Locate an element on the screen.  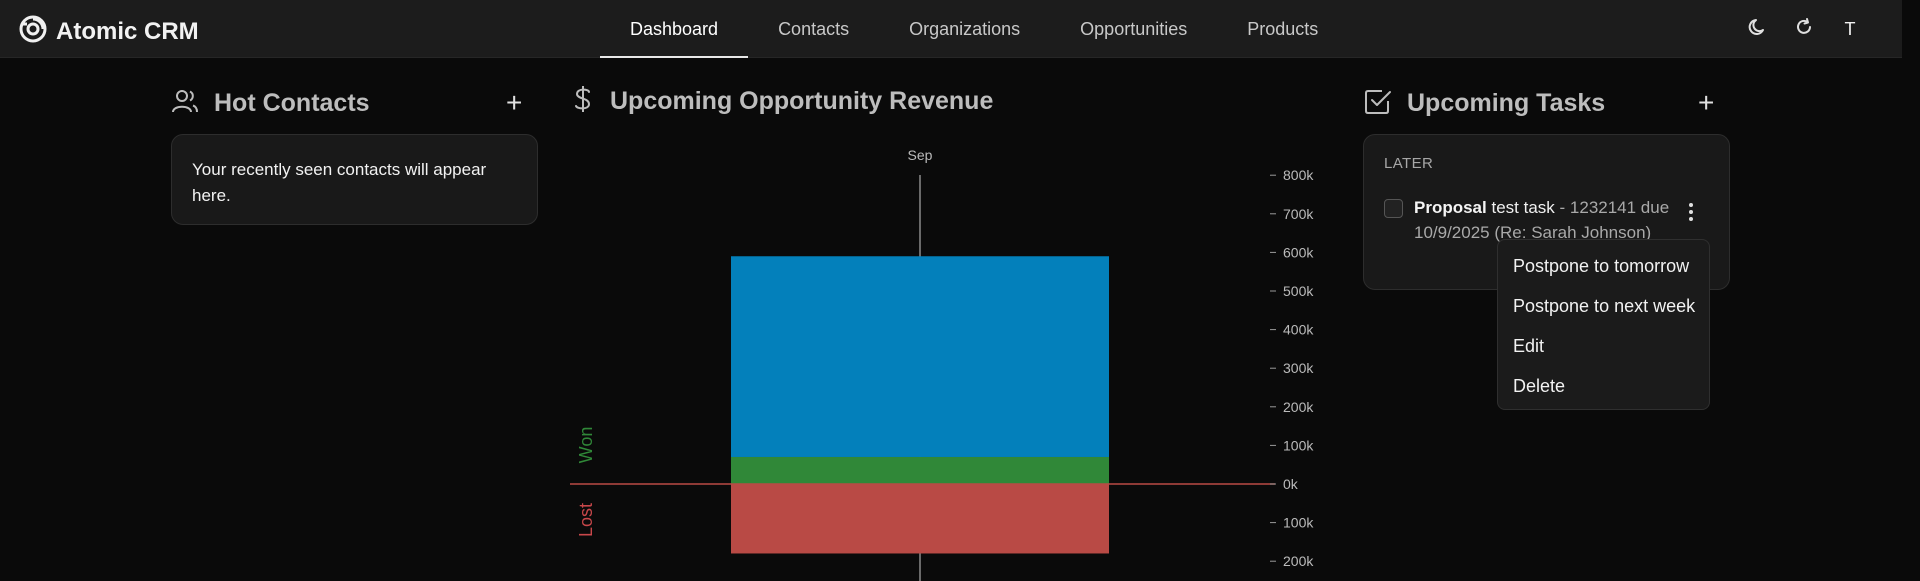
side-label-won: Won is located at coordinates (586, 445).